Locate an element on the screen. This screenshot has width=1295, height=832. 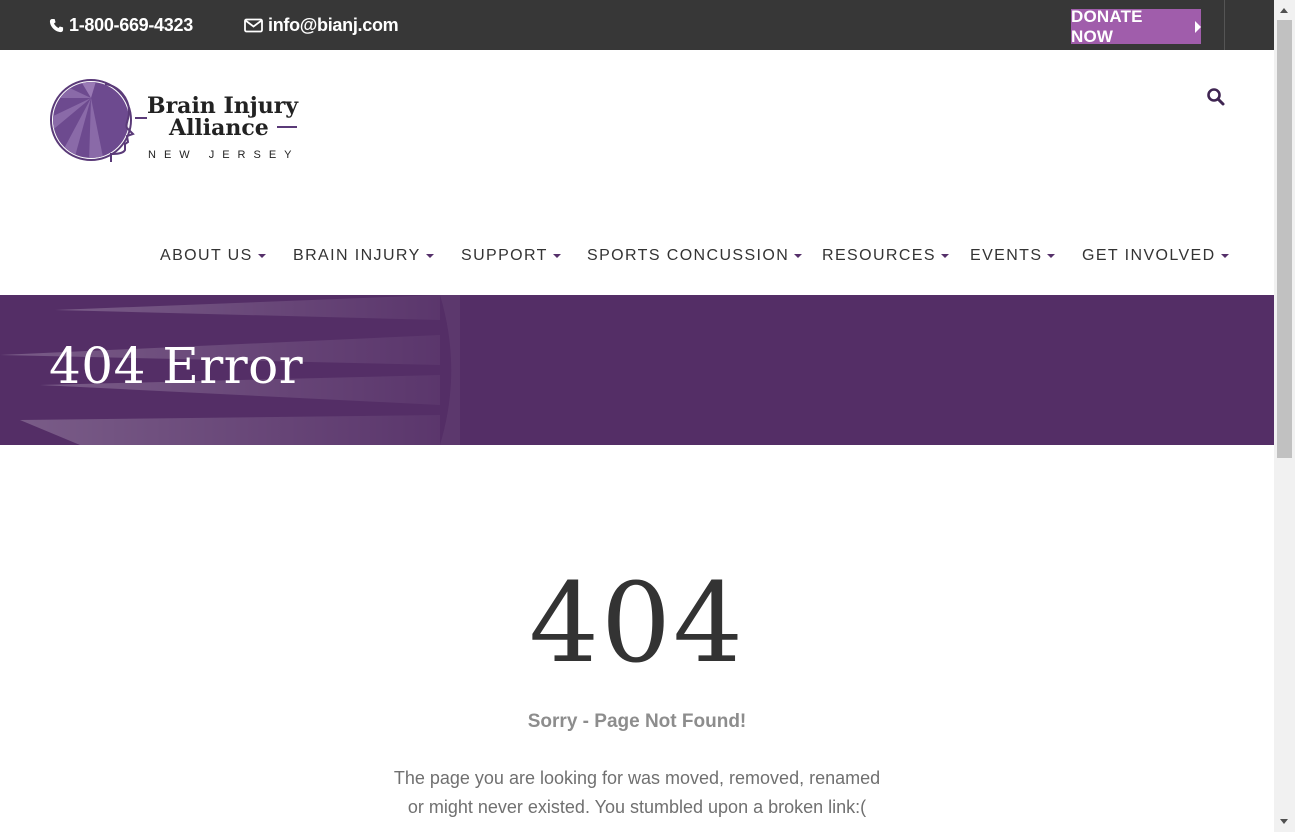
vertical-scrollbar is located at coordinates (1284, 416).